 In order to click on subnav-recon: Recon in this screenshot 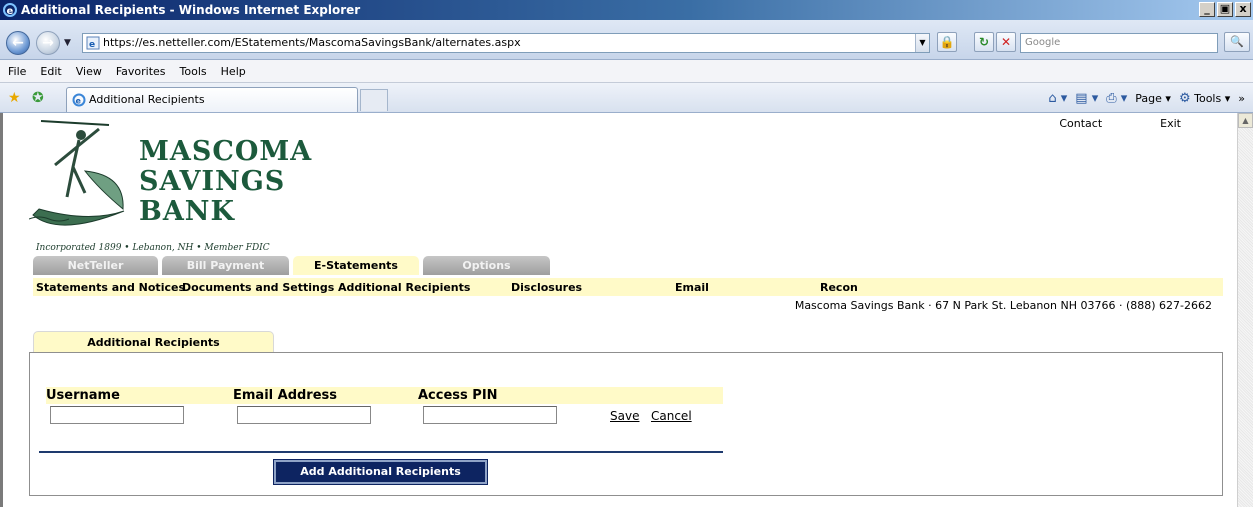, I will do `click(839, 287)`.